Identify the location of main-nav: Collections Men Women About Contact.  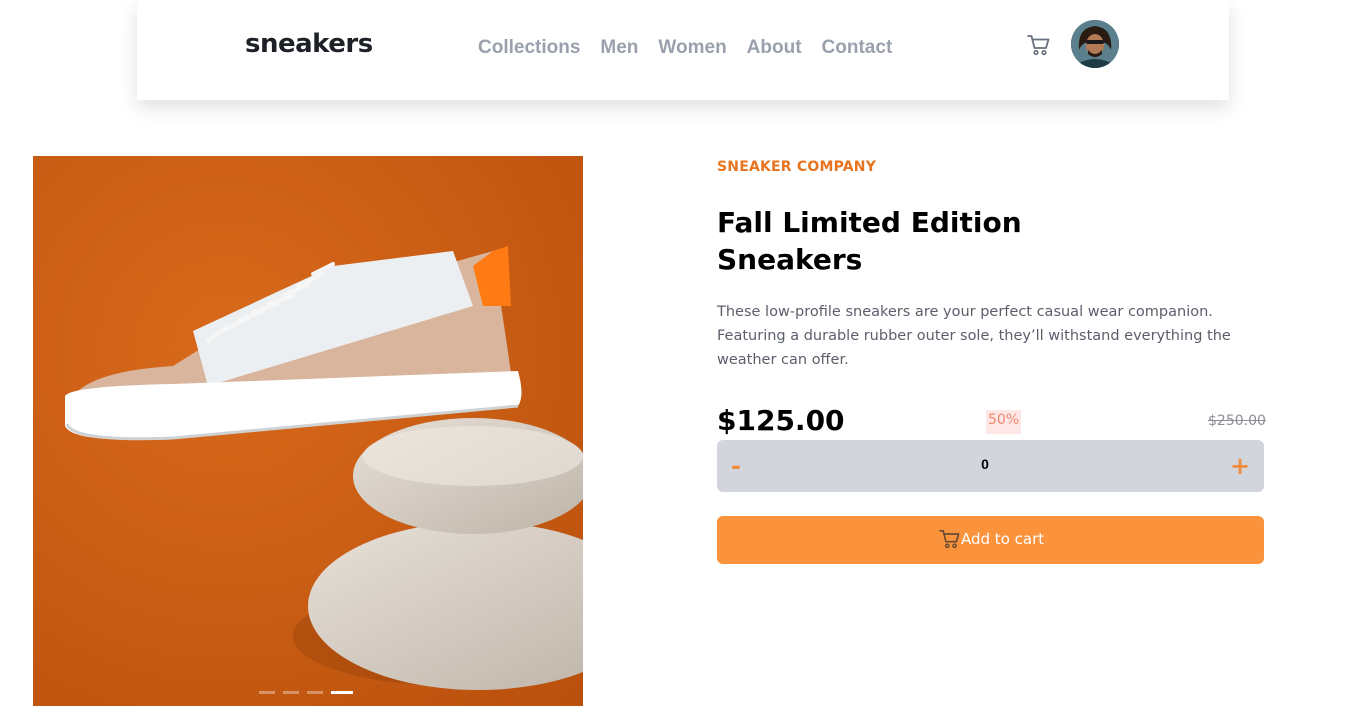
(690, 50).